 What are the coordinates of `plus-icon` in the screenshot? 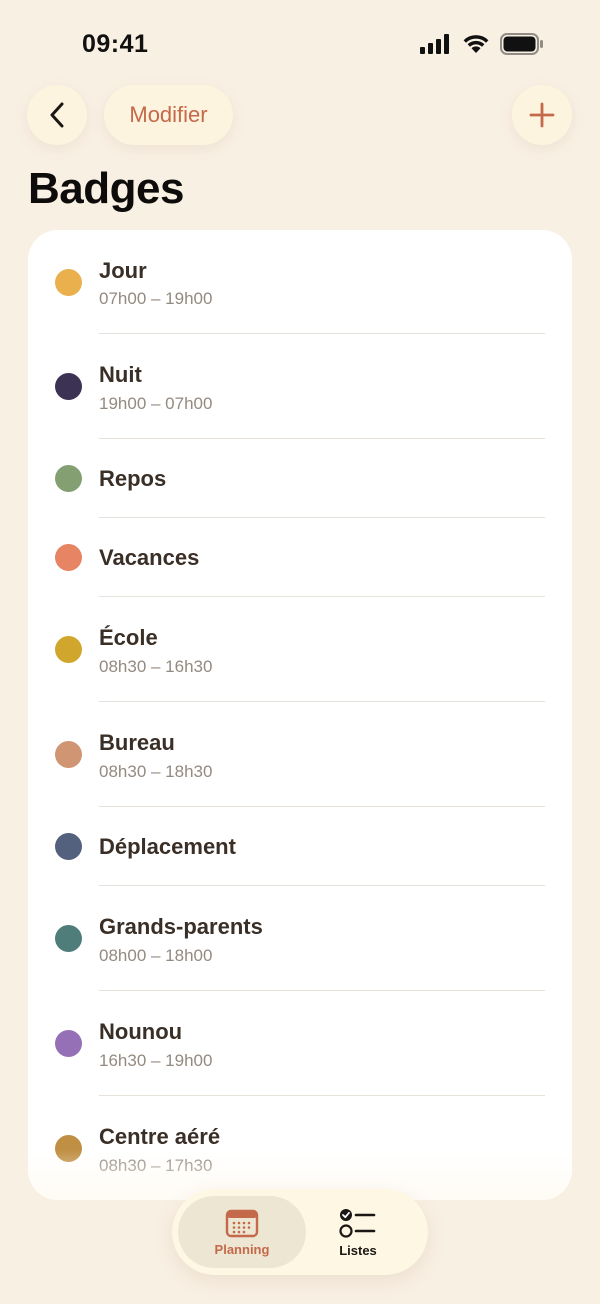 It's located at (542, 115).